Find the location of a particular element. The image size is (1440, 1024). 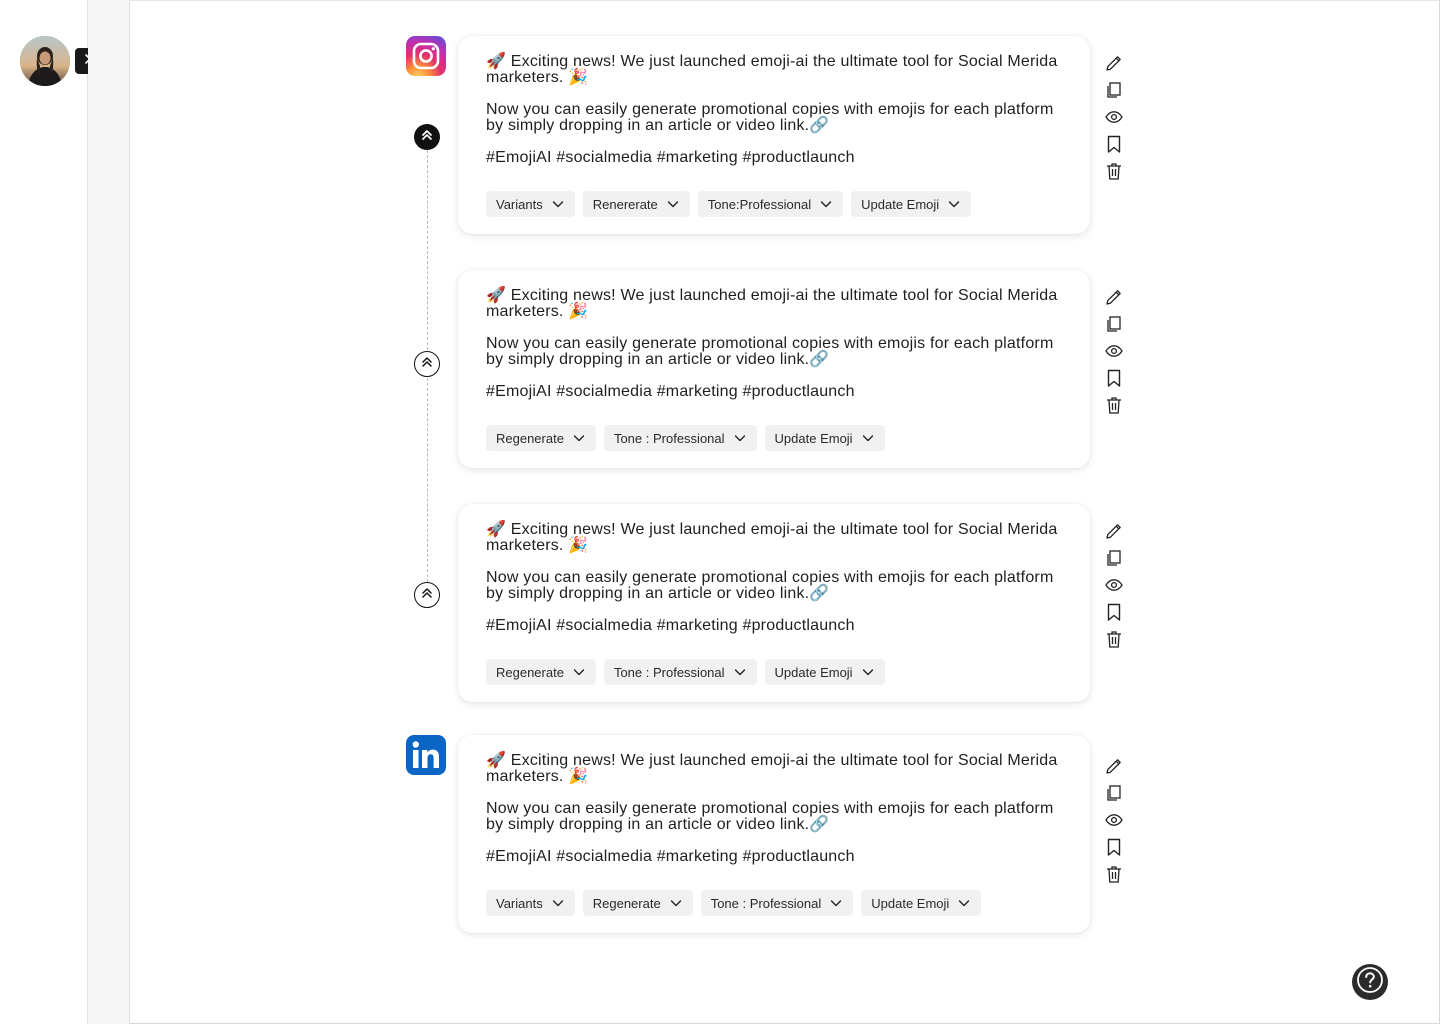

linkedin-icon is located at coordinates (426, 755).